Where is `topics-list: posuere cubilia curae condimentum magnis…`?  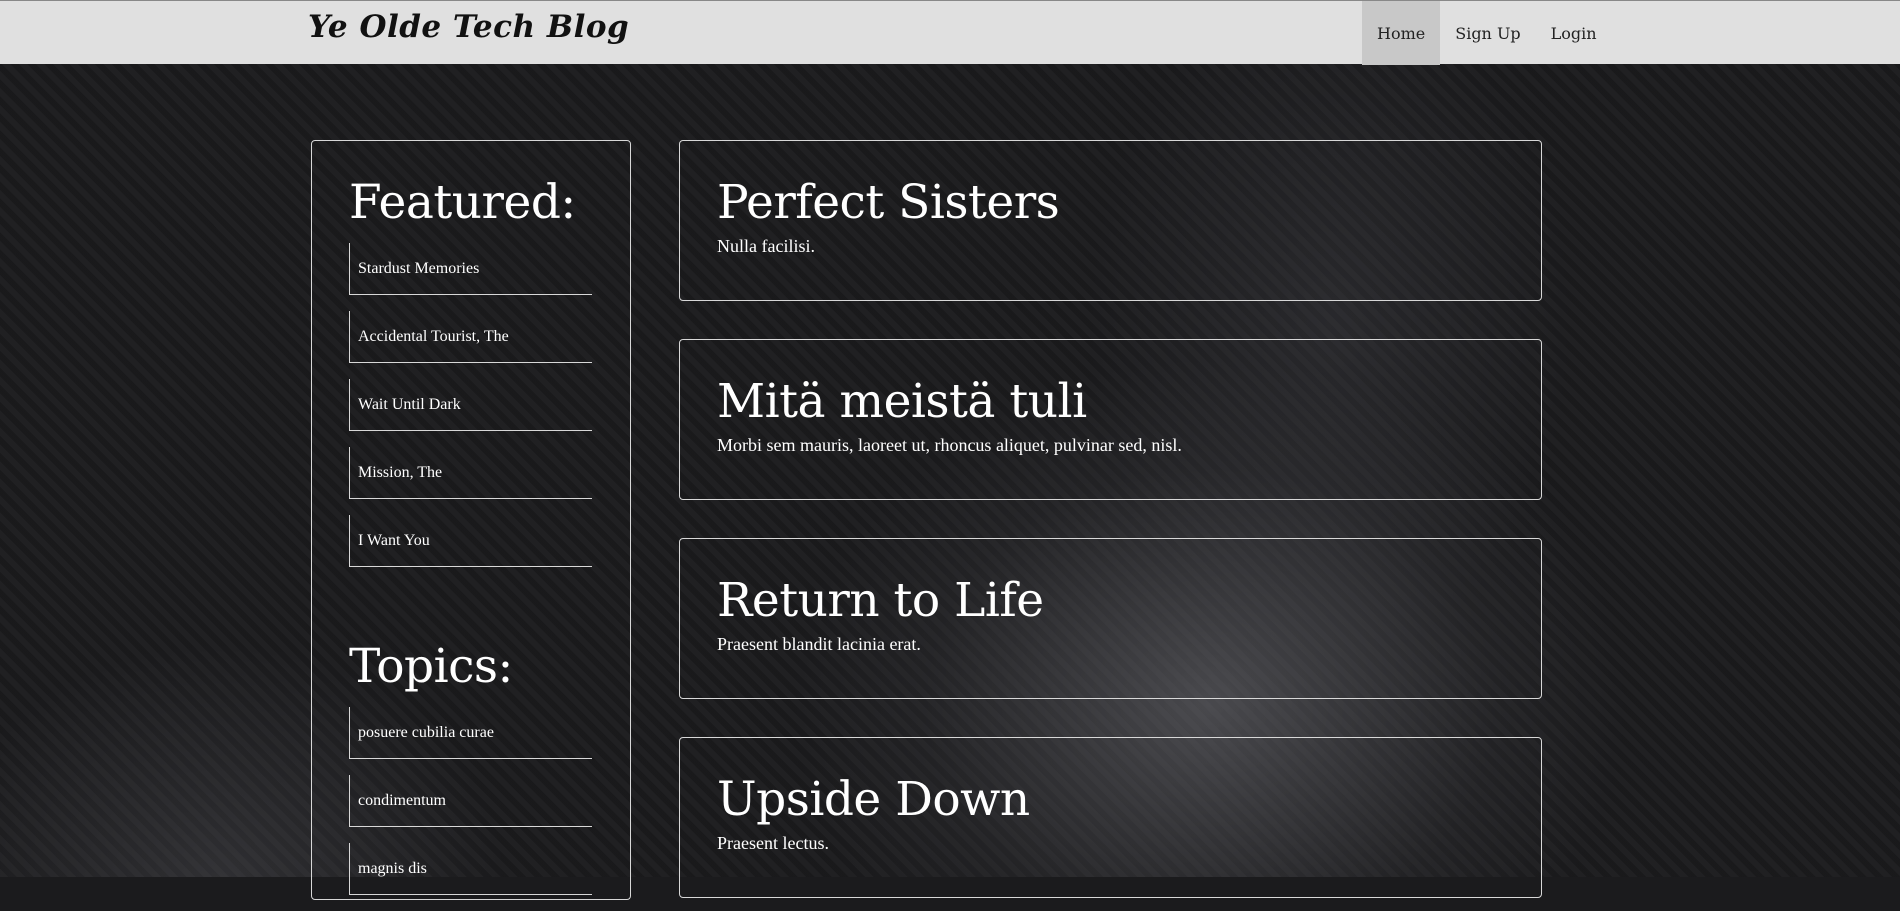 topics-list: posuere cubilia curae condimentum magnis… is located at coordinates (470, 809).